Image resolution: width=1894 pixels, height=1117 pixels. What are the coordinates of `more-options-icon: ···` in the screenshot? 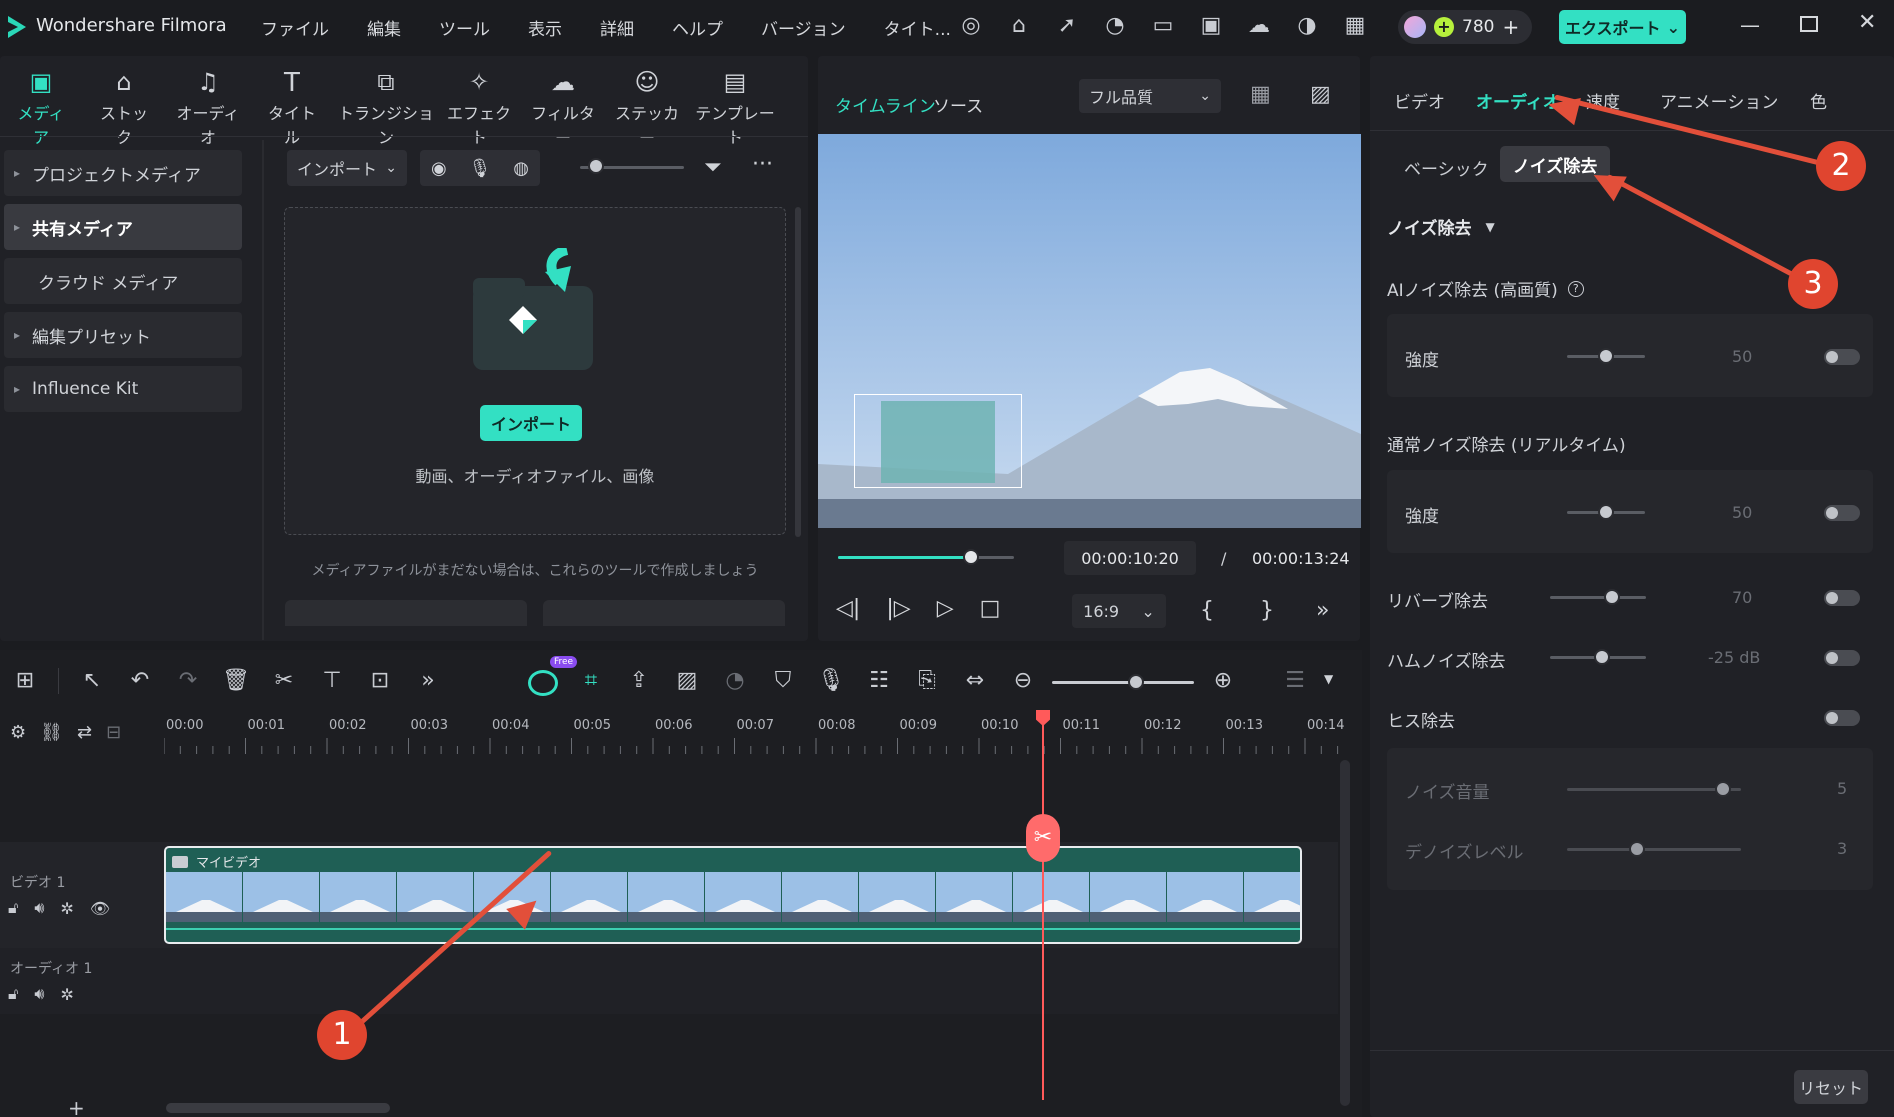 It's located at (762, 164).